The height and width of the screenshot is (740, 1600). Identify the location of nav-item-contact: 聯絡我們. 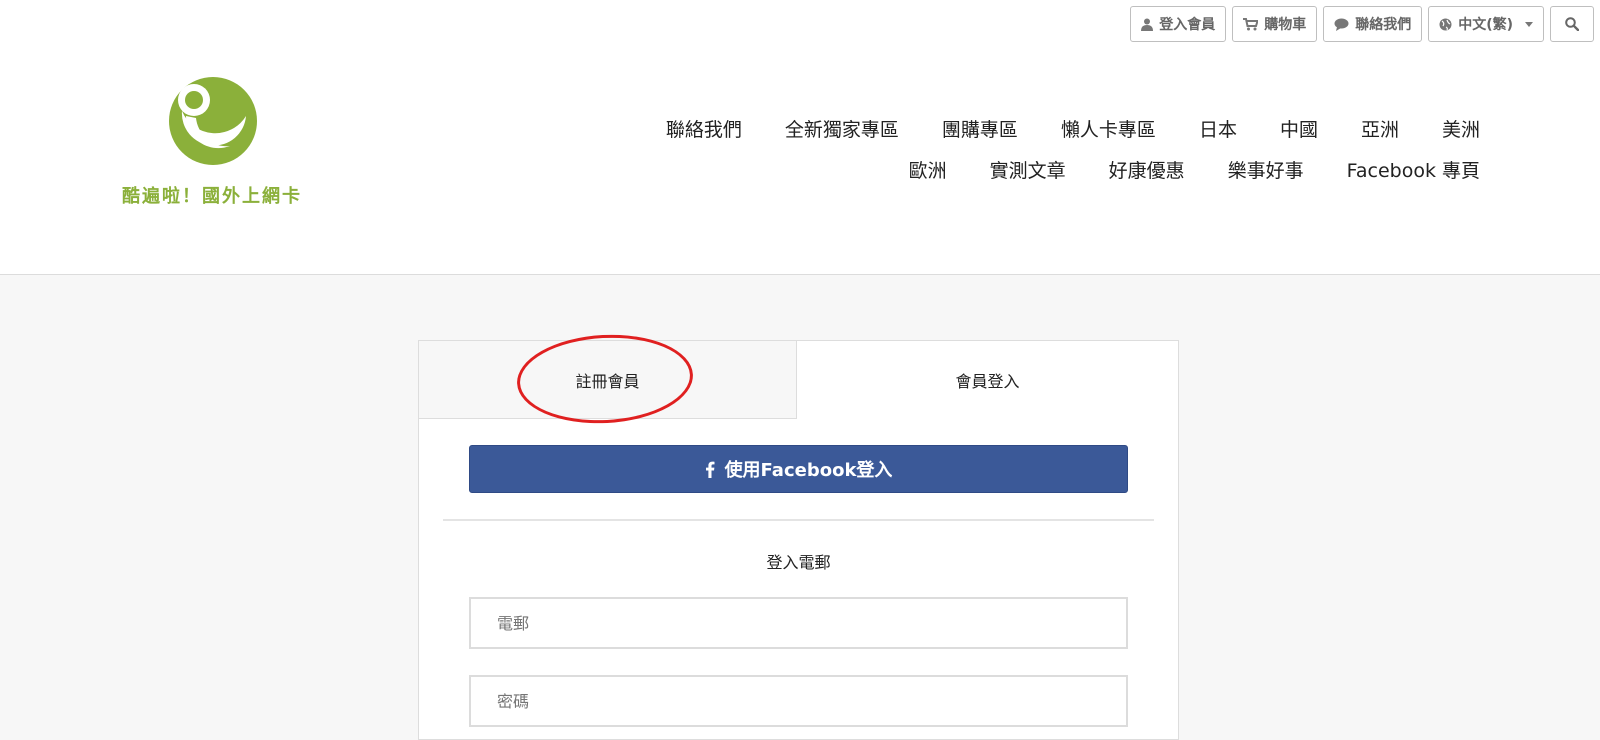
(704, 128).